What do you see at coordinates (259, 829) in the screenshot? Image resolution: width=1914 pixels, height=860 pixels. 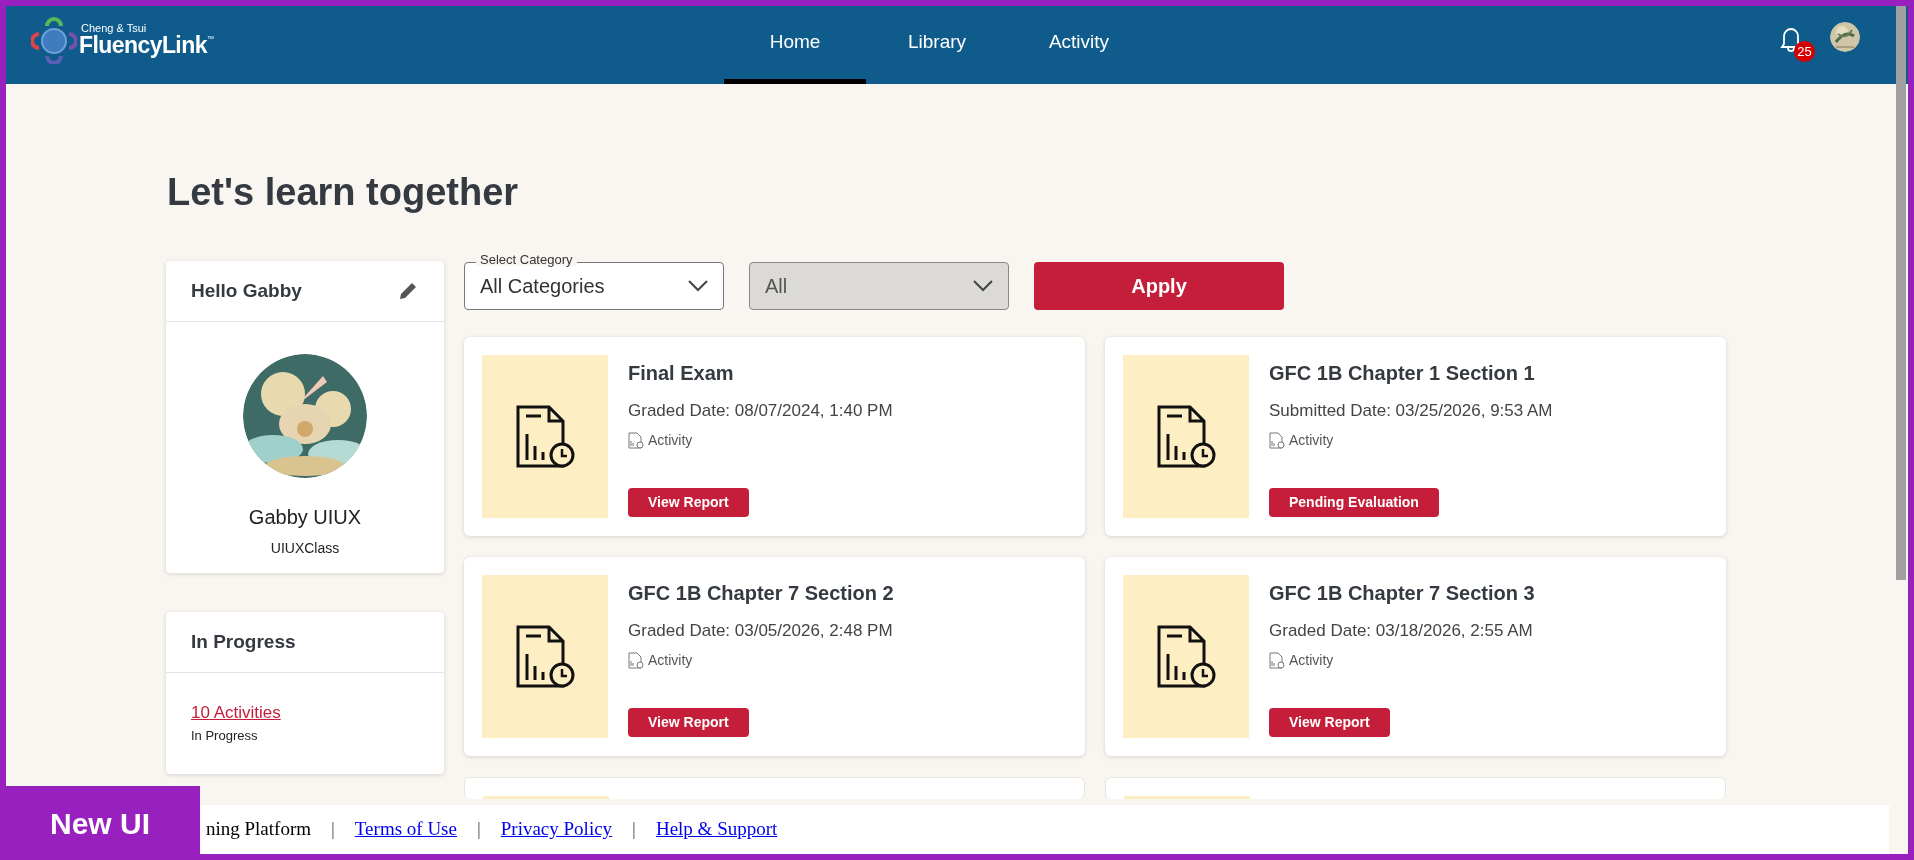 I see `footer-text: ning Platform` at bounding box center [259, 829].